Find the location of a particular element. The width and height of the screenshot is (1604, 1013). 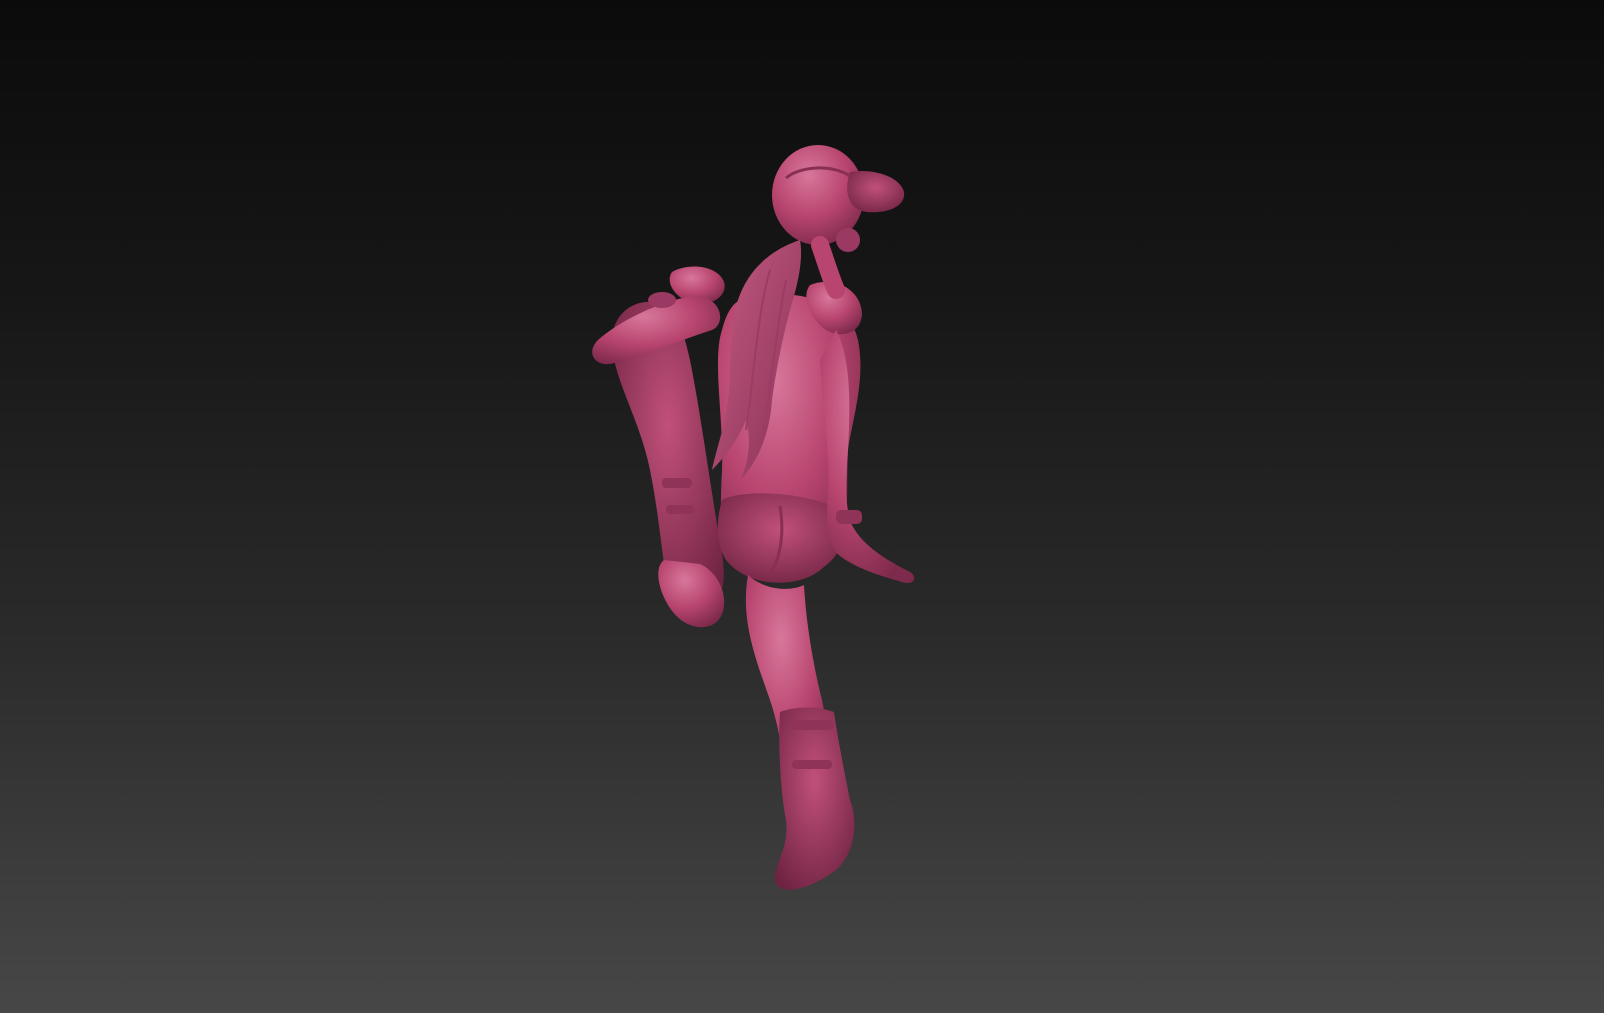

right-arm is located at coordinates (867, 456).